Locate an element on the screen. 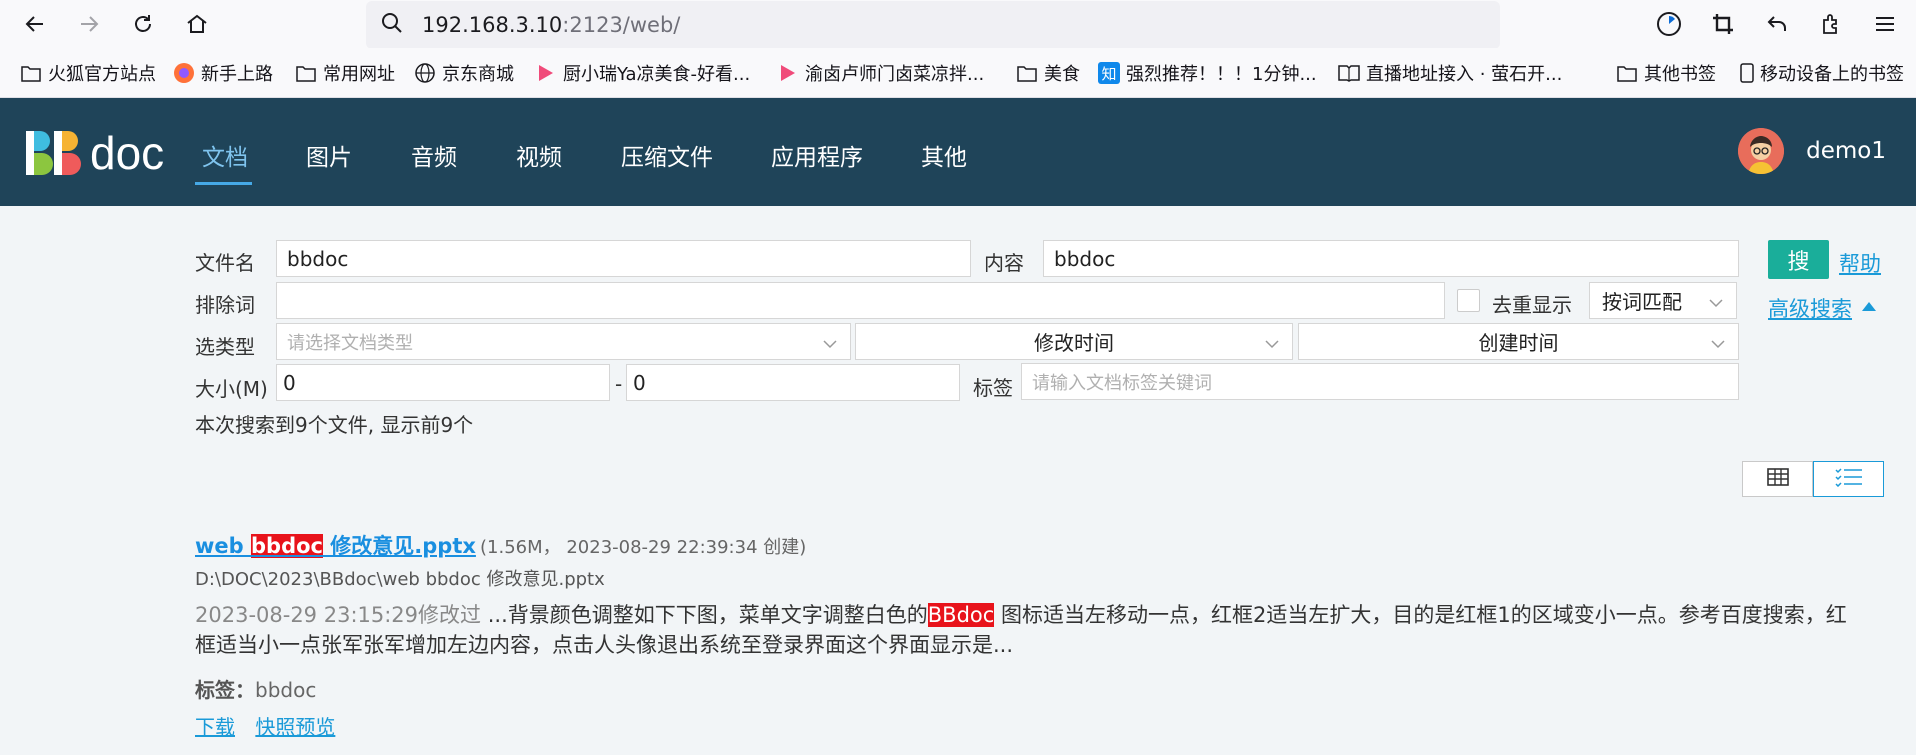 The height and width of the screenshot is (755, 1916). undo-icon is located at coordinates (1777, 24).